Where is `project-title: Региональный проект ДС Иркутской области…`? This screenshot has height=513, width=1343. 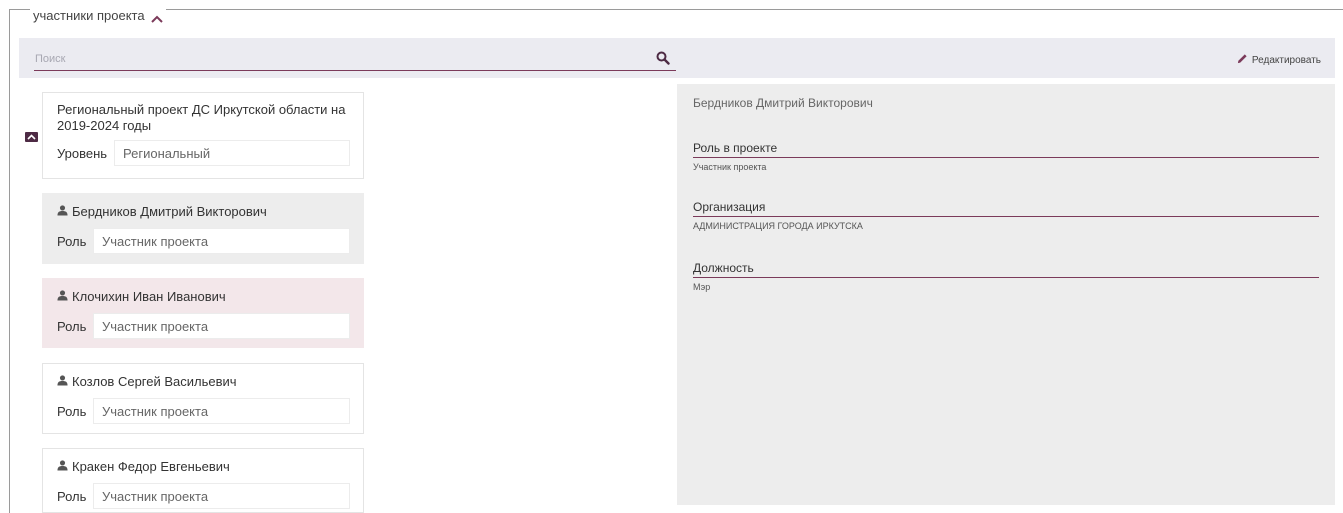 project-title: Региональный проект ДС Иркутской области… is located at coordinates (201, 117).